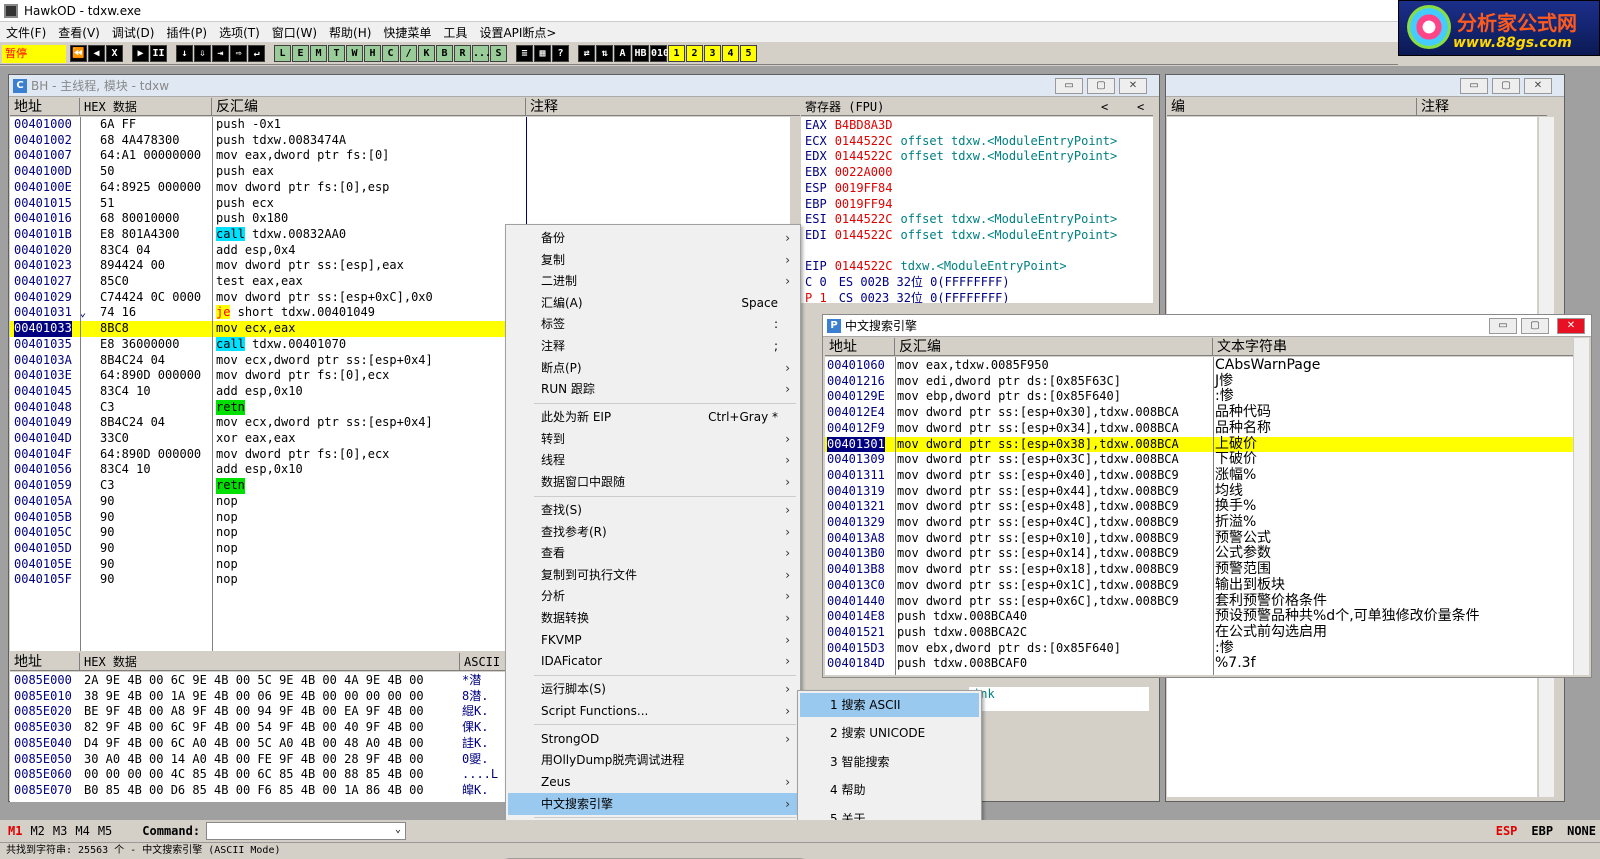 This screenshot has height=859, width=1600. I want to click on register-value: 0019FF84, so click(864, 188).